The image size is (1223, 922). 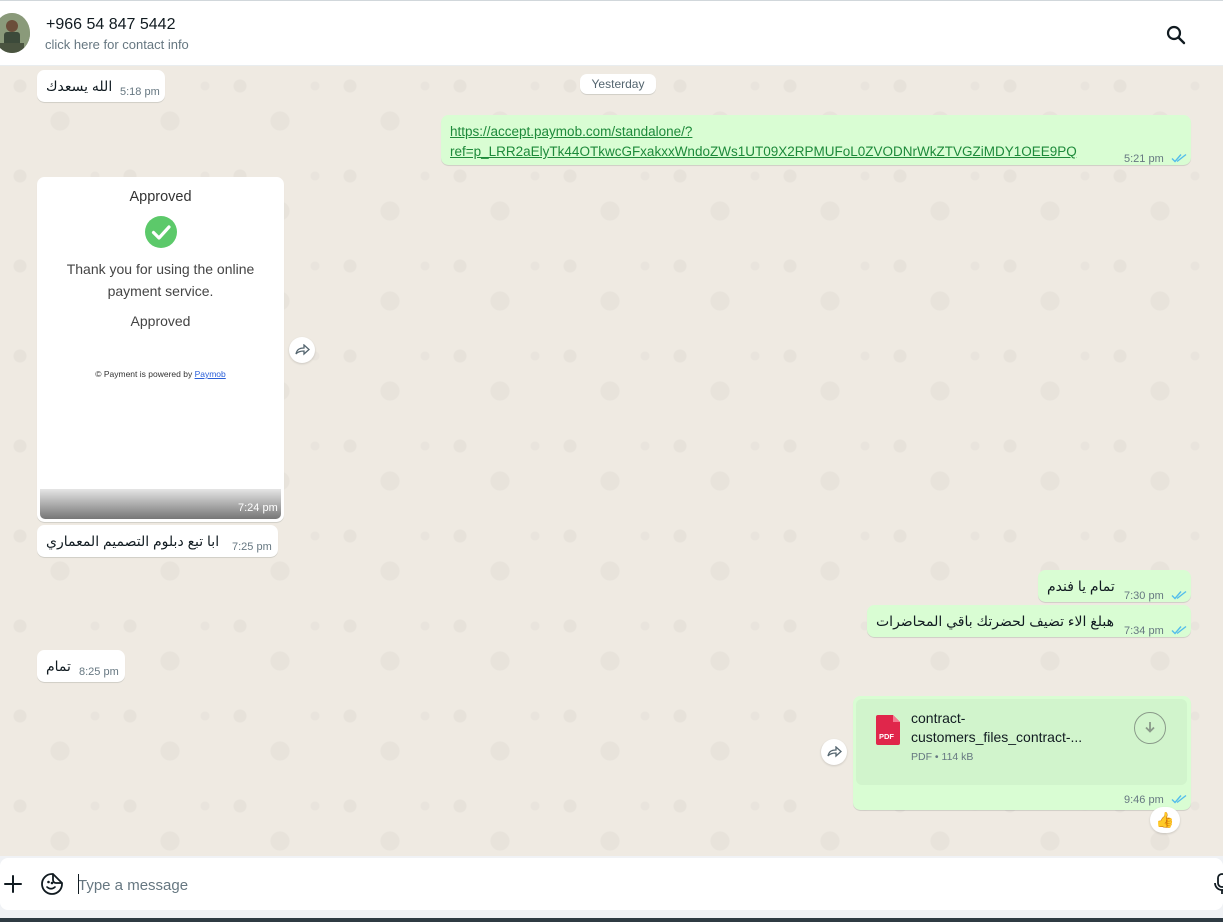 I want to click on image-footer: © Payment is powered by Paymob, so click(x=160, y=374).